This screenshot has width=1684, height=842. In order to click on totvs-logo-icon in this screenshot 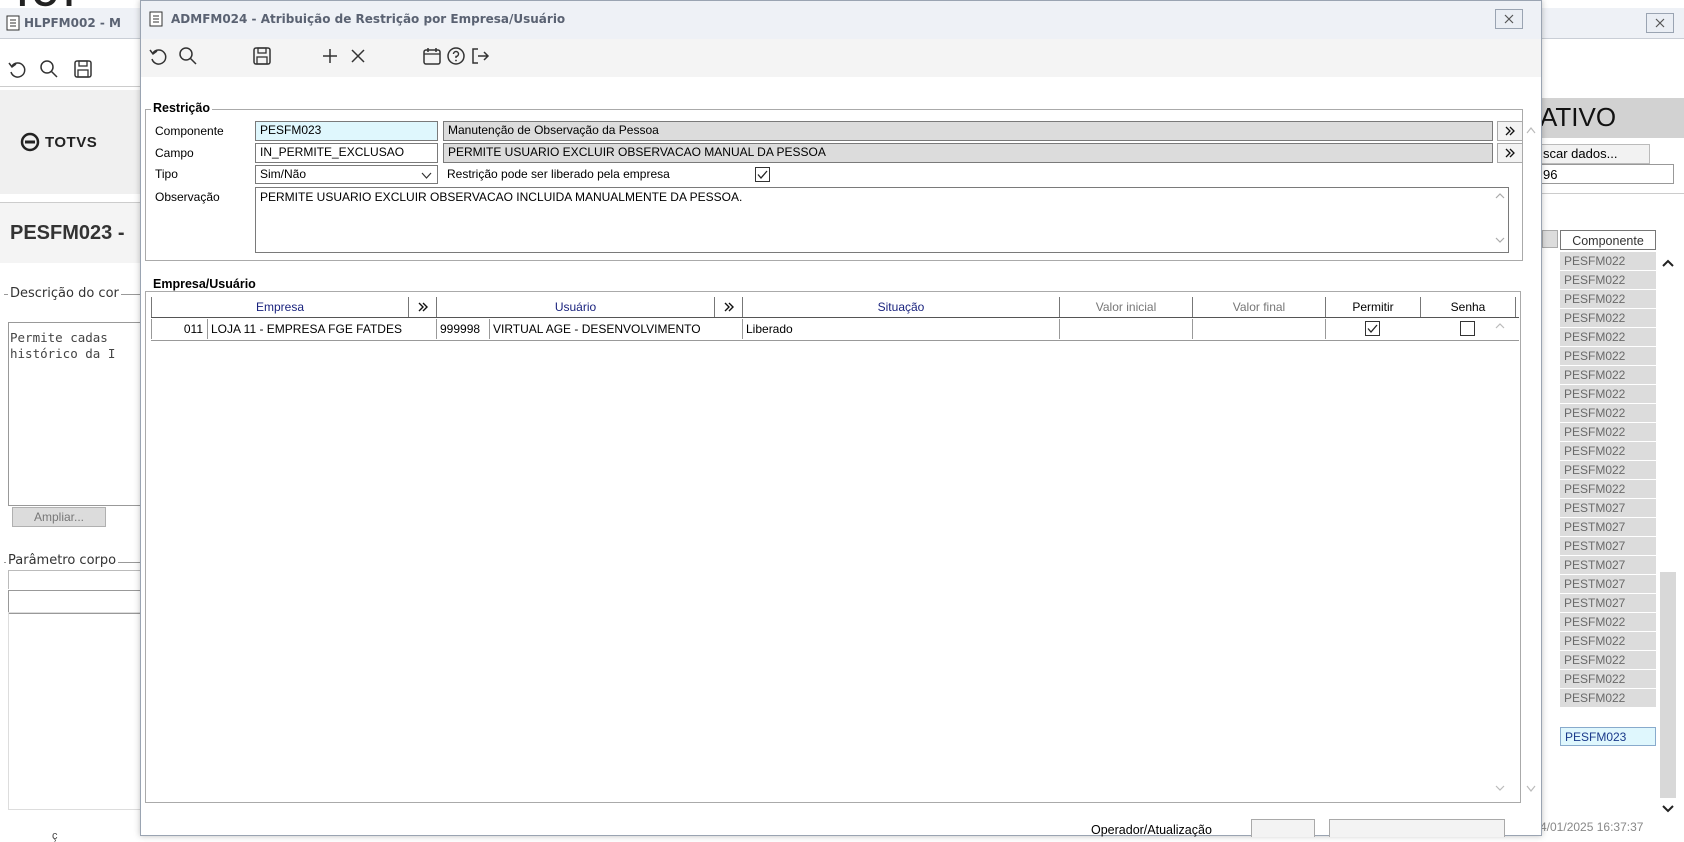, I will do `click(30, 142)`.